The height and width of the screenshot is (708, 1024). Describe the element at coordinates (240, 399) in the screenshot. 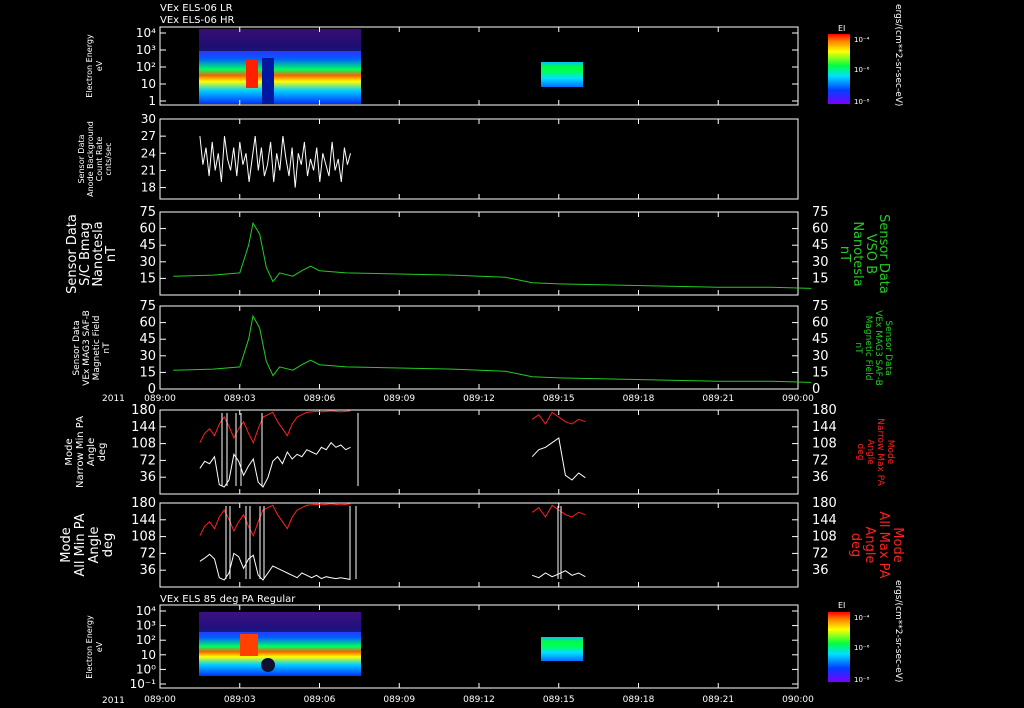

I see `time-tick-label-mid-1: 089:03` at that location.